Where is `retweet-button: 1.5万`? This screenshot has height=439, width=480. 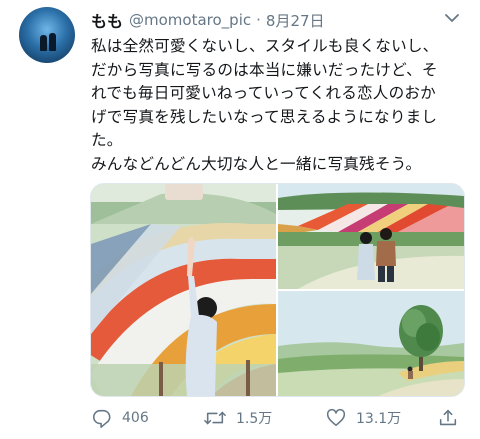
retweet-button: 1.5万 is located at coordinates (237, 418).